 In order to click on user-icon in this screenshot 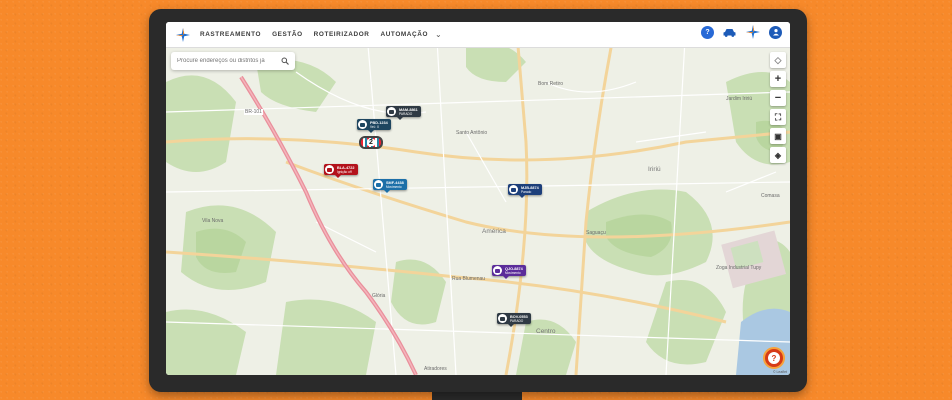, I will do `click(775, 32)`.